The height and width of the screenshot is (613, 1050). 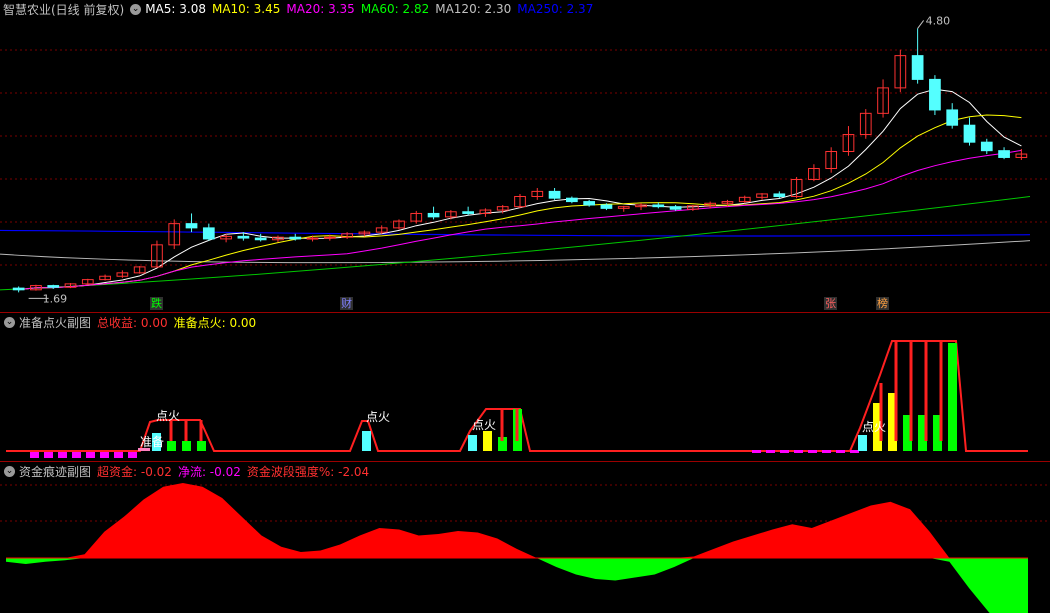 I want to click on high-pointer, so click(x=921, y=24).